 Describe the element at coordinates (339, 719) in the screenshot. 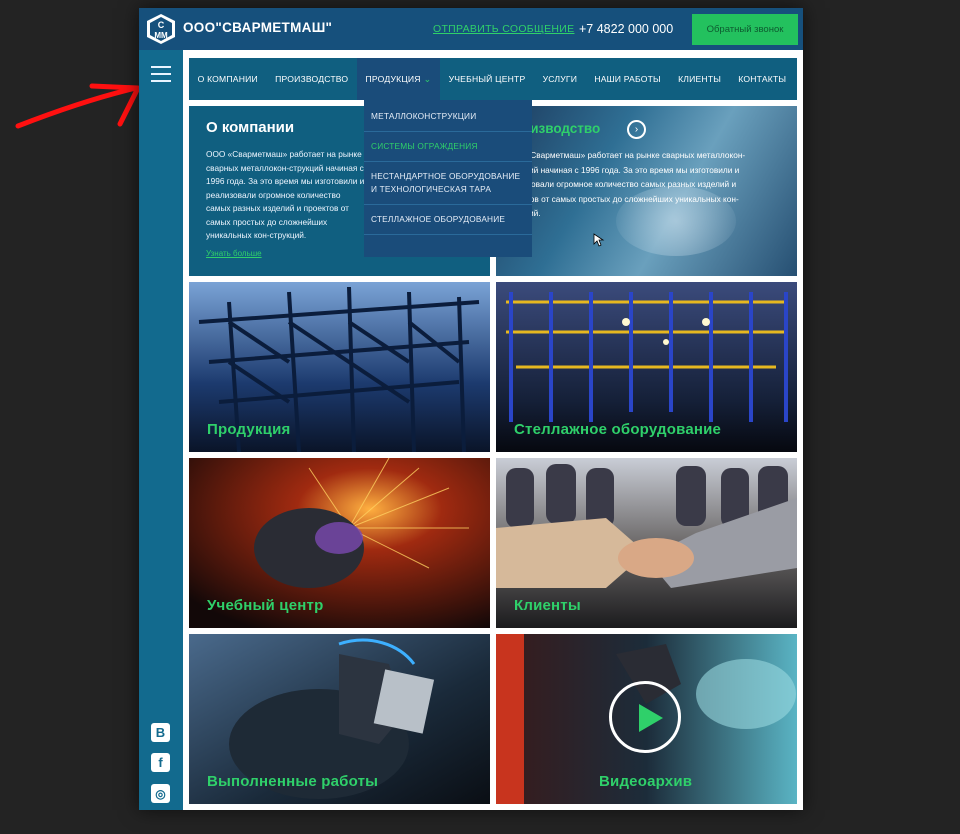

I see `tile-works: Выполненные работы` at that location.